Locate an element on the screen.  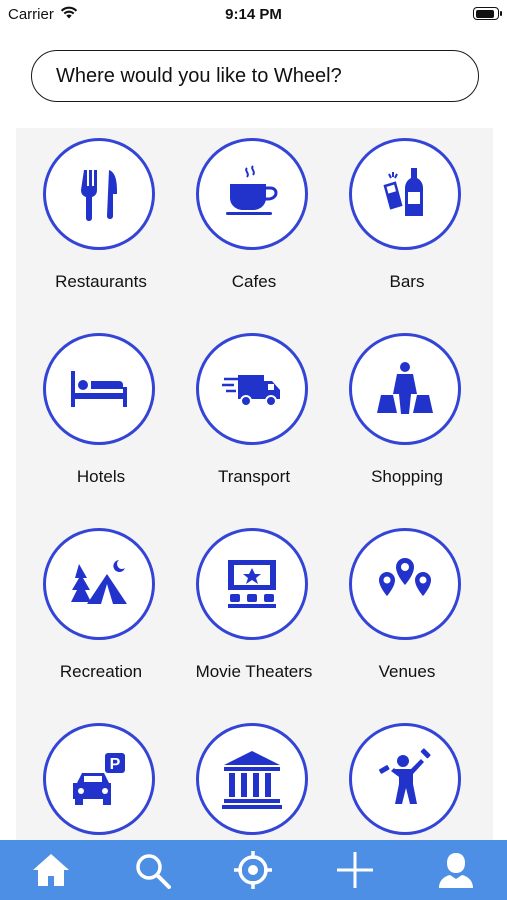
battery-icon is located at coordinates (487, 13).